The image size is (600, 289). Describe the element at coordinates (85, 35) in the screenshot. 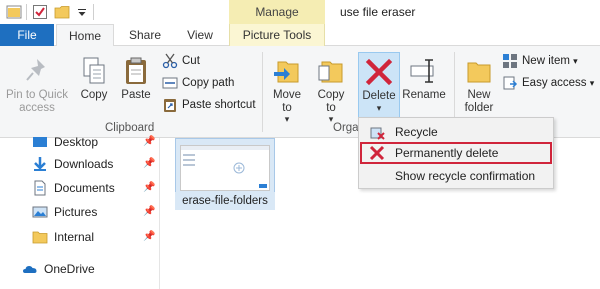

I see `tab-home: Home` at that location.